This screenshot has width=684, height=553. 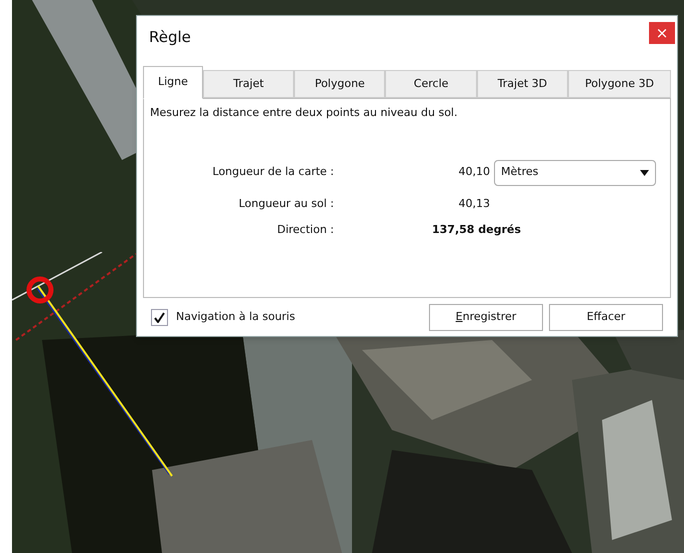 I want to click on measure-value: 40,13, so click(x=474, y=204).